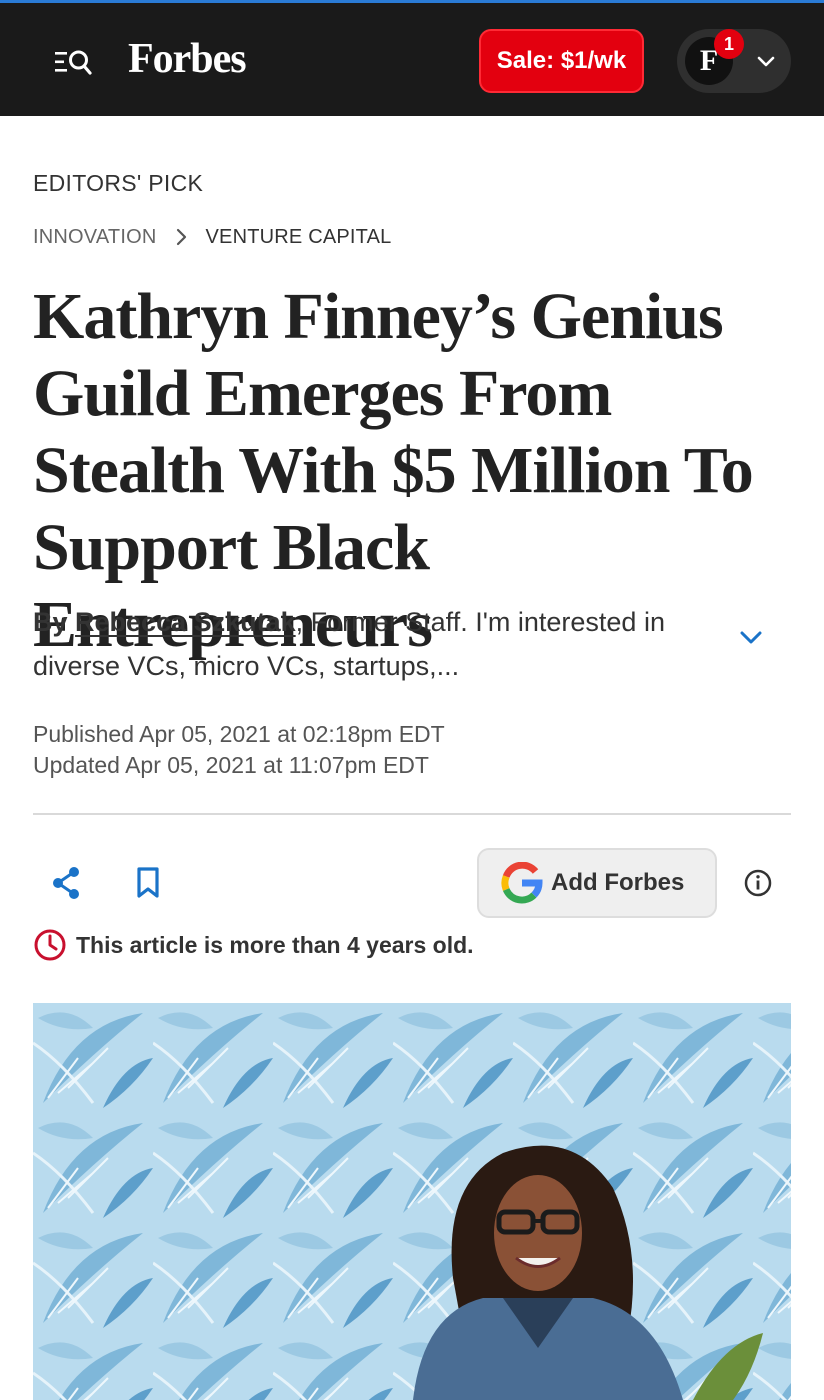 This screenshot has width=824, height=1400. I want to click on clock-icon, so click(50, 945).